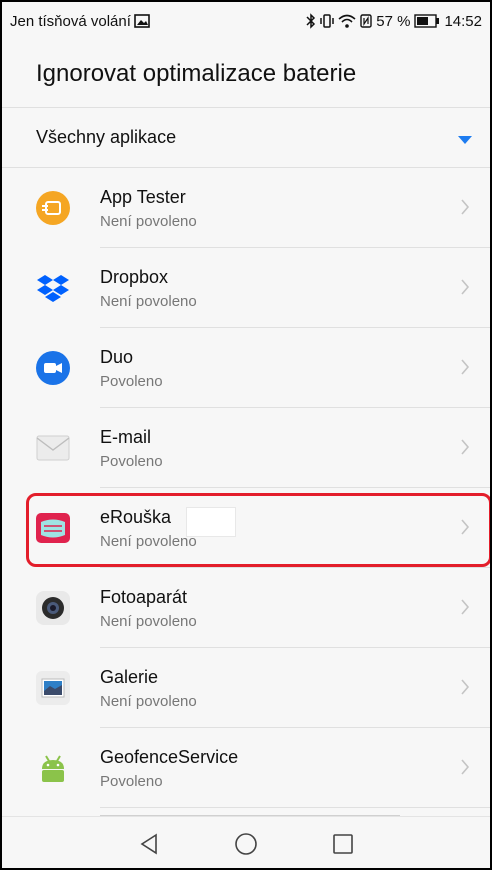 The width and height of the screenshot is (492, 870). I want to click on page-header: Ignorovat optimalizace baterie, so click(246, 74).